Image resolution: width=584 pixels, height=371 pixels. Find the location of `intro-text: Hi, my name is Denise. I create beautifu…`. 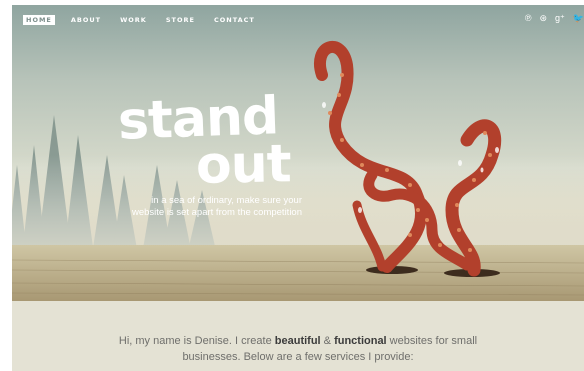

intro-text: Hi, my name is Denise. I create beautifu… is located at coordinates (298, 349).